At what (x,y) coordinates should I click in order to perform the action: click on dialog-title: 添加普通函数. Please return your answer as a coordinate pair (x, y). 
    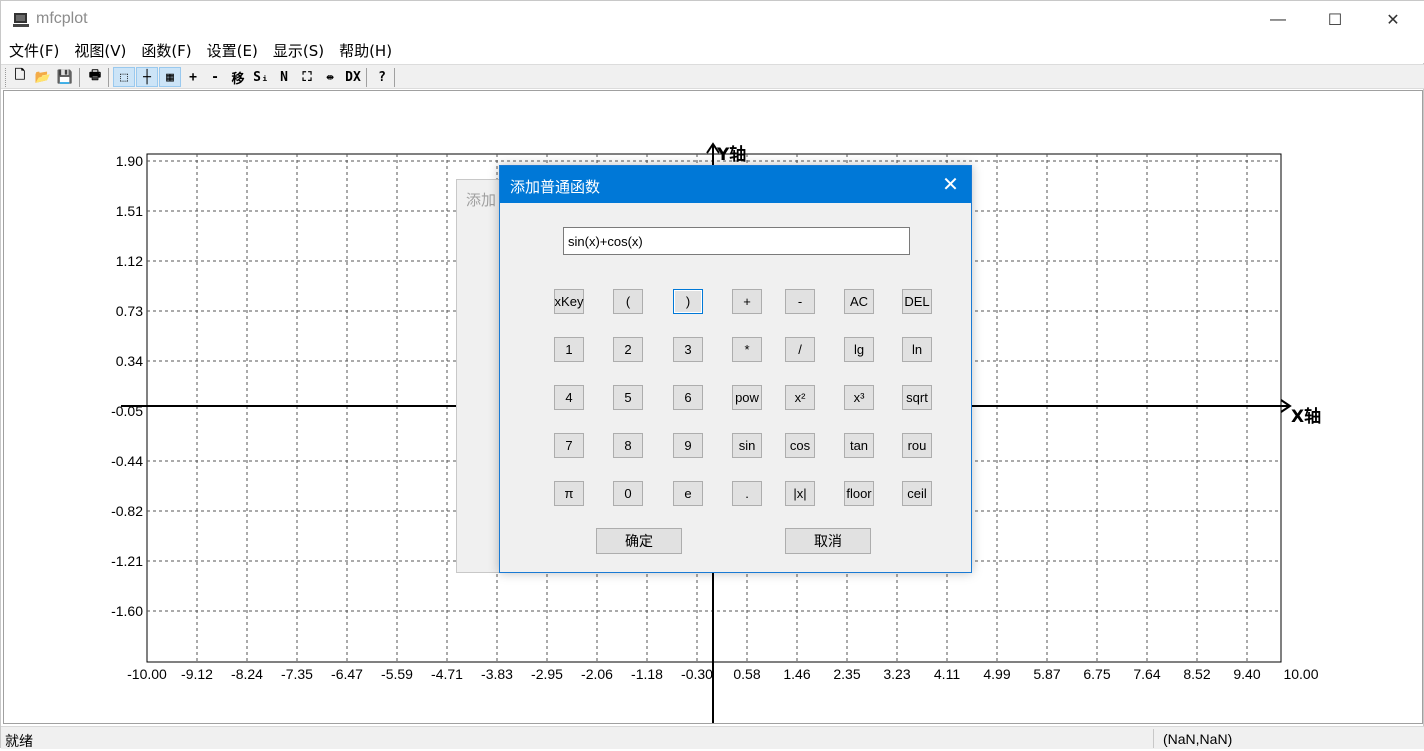
    Looking at the image, I should click on (555, 187).